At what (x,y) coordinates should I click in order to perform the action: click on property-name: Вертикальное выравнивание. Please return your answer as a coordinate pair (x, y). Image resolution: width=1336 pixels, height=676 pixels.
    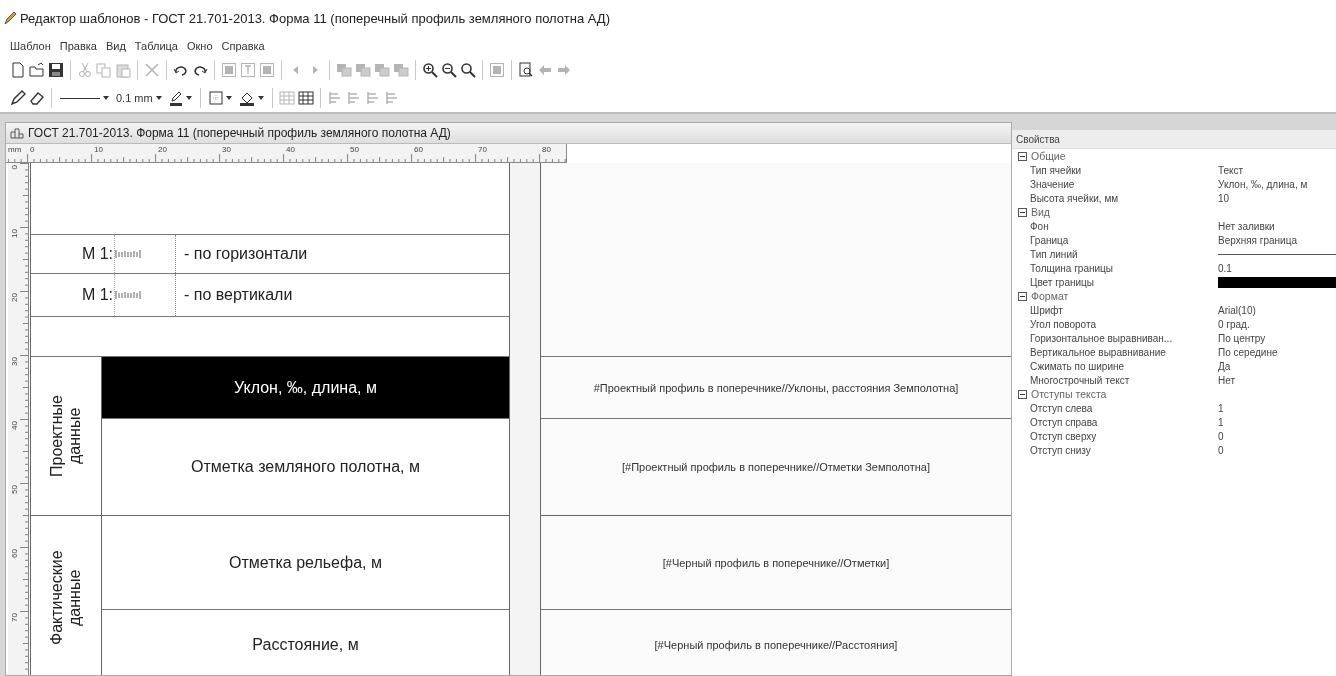
    Looking at the image, I should click on (1098, 352).